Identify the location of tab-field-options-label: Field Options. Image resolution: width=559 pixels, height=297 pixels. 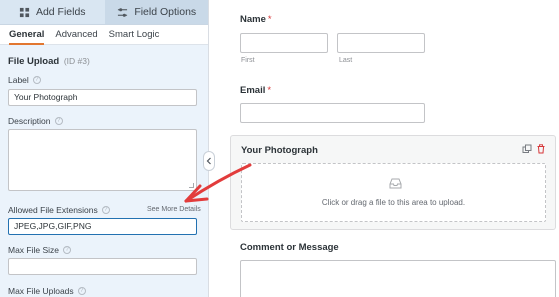
(165, 12).